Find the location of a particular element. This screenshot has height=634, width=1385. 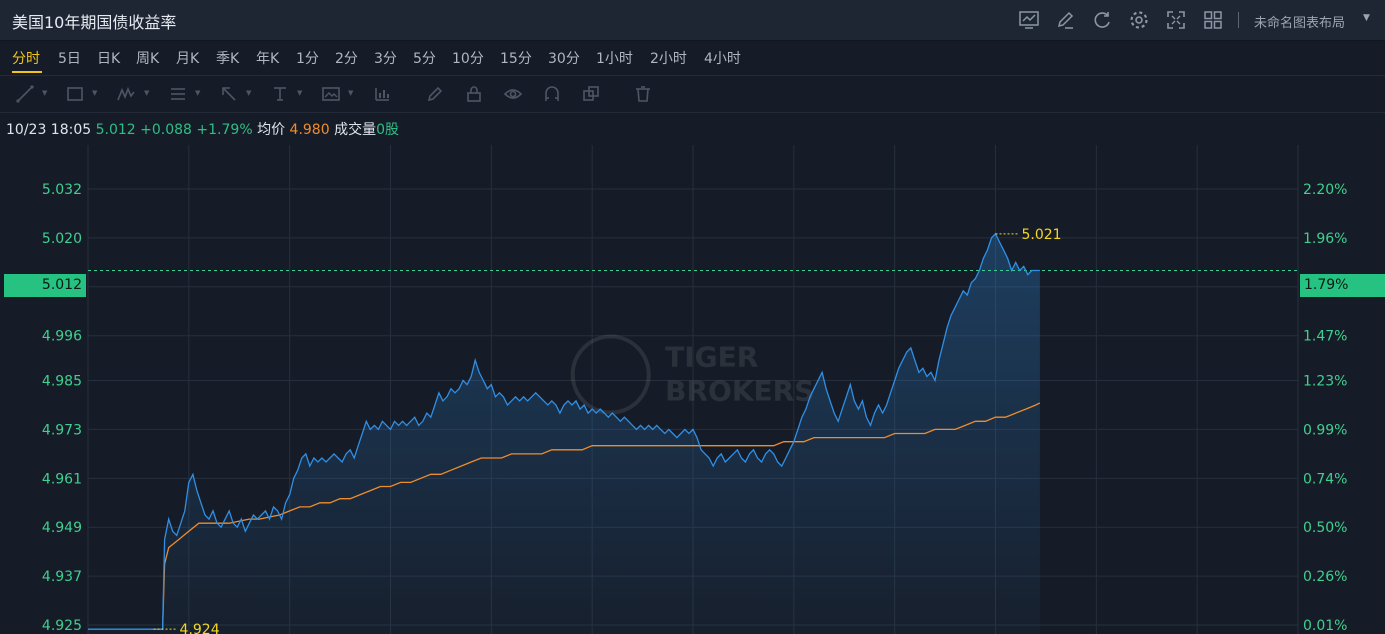

tab-period-7: 1分 is located at coordinates (307, 58).